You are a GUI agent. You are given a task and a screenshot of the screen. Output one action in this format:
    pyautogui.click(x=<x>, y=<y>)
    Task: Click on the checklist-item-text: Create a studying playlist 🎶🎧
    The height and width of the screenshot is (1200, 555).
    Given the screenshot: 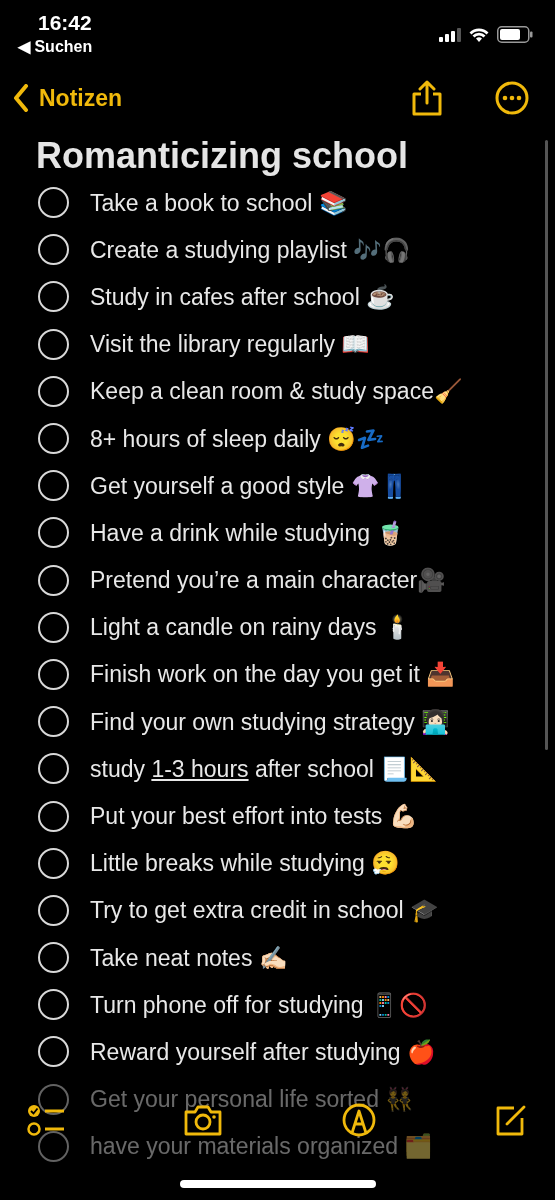 What is the action you would take?
    pyautogui.click(x=251, y=250)
    